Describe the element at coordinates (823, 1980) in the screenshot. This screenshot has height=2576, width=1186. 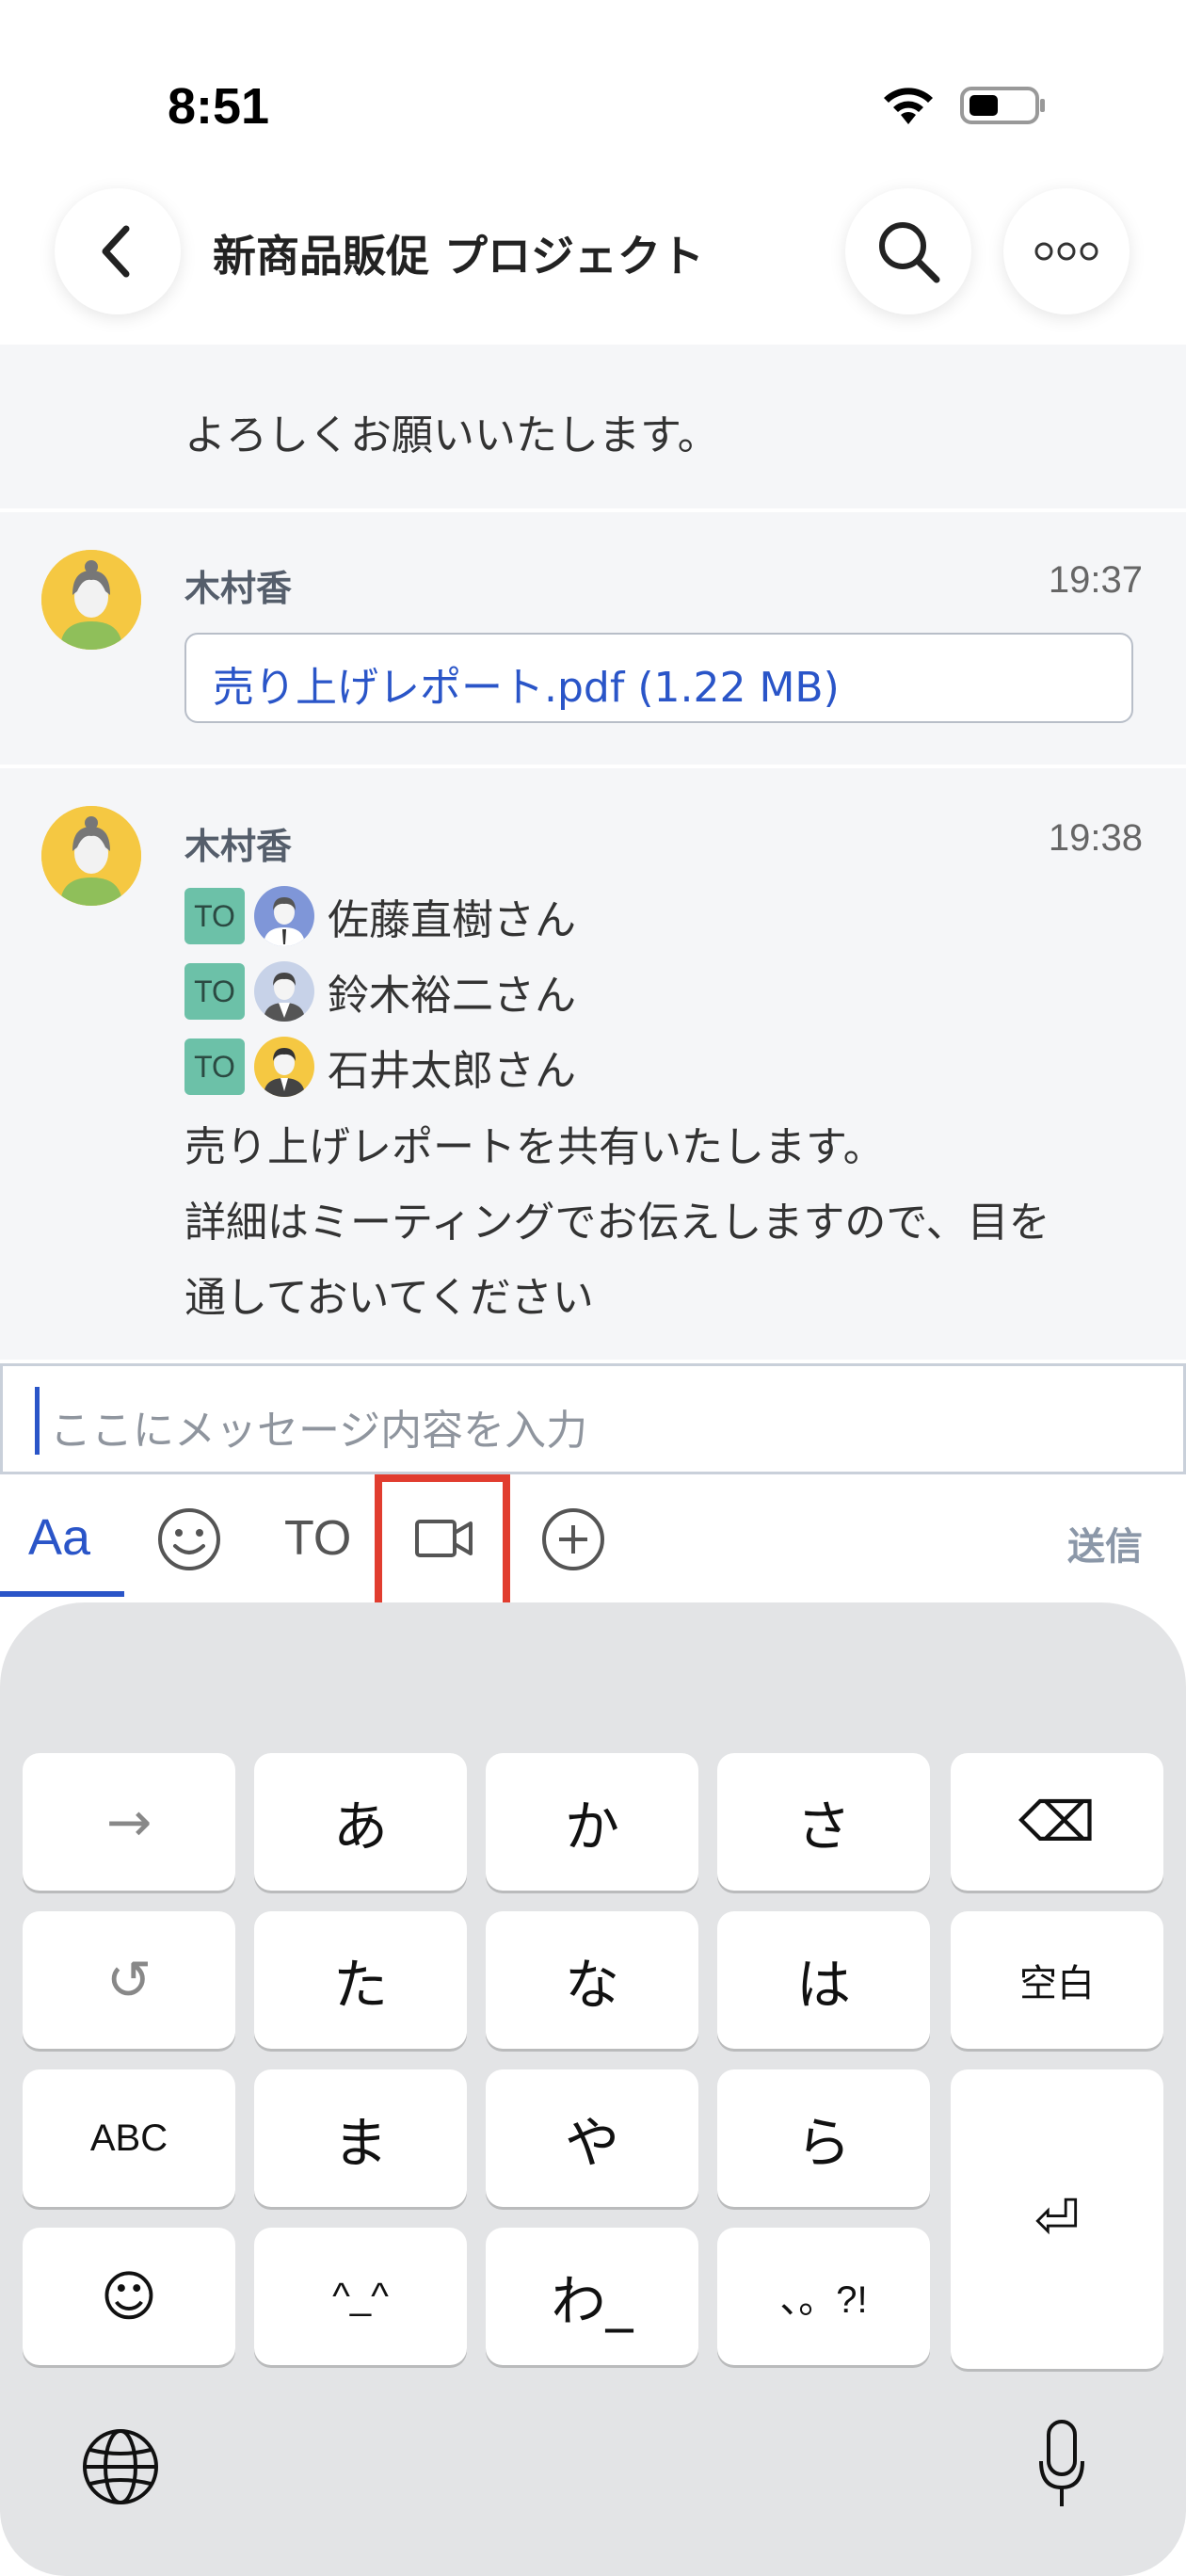
I see `key-ha: は` at that location.